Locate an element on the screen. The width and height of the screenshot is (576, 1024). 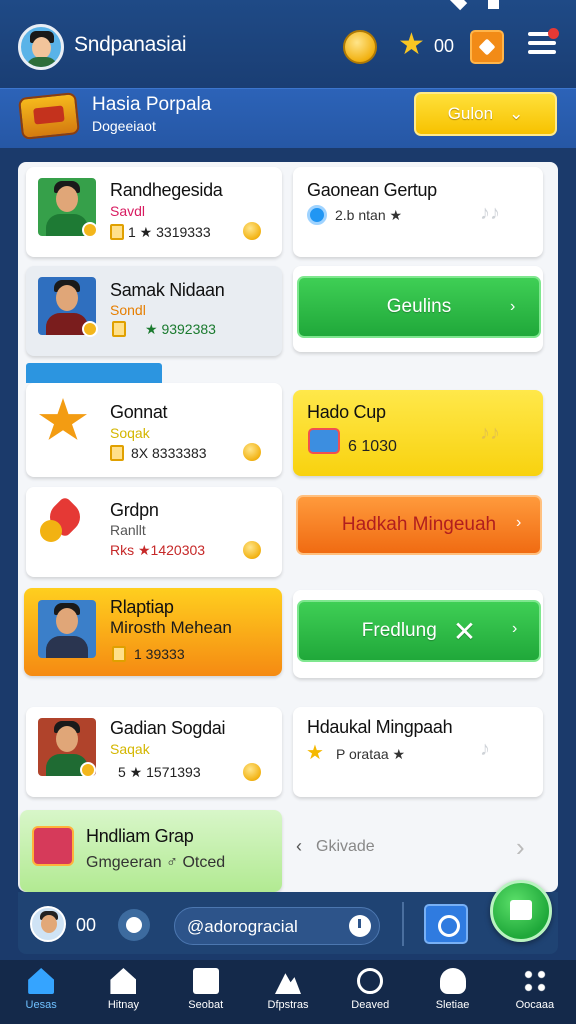
nav-item-search: Seobat is located at coordinates (206, 992).